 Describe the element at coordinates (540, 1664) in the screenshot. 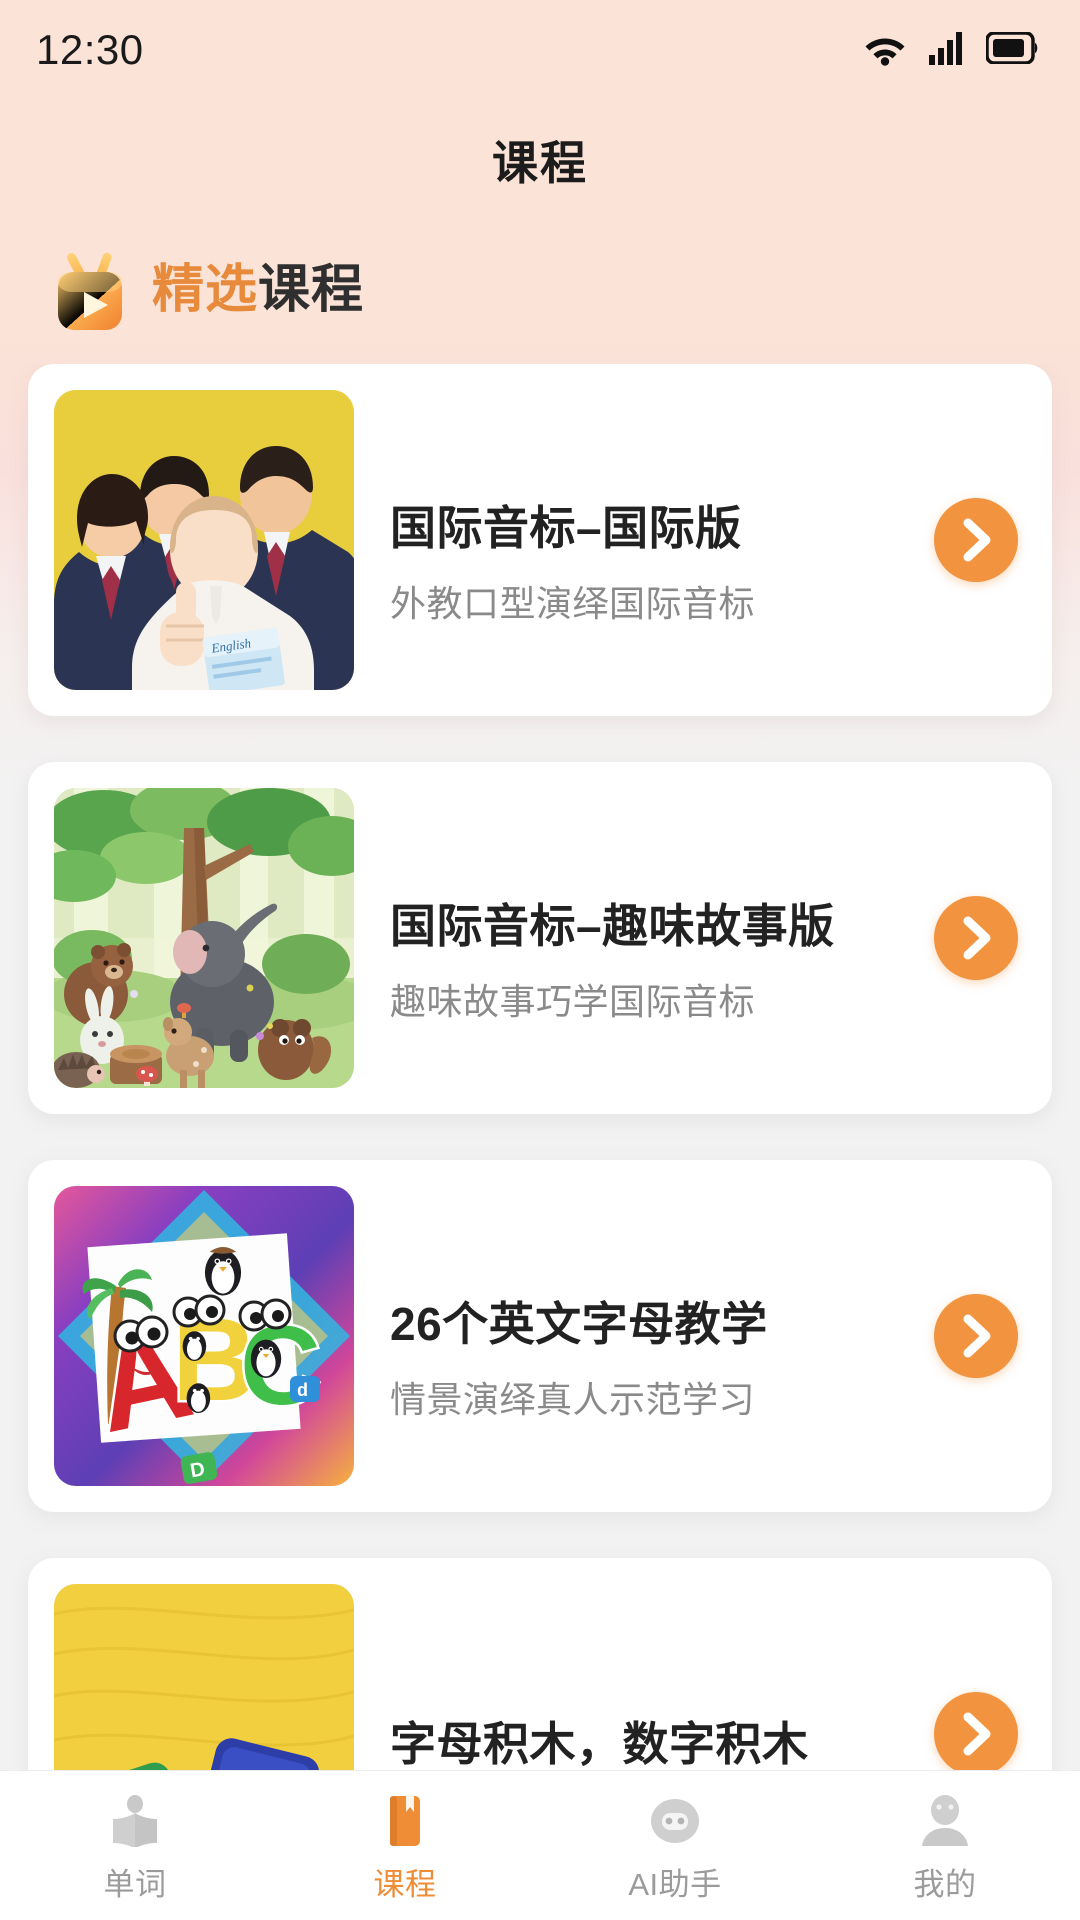

I see `course-card: B E 字母积木，数字积木` at that location.